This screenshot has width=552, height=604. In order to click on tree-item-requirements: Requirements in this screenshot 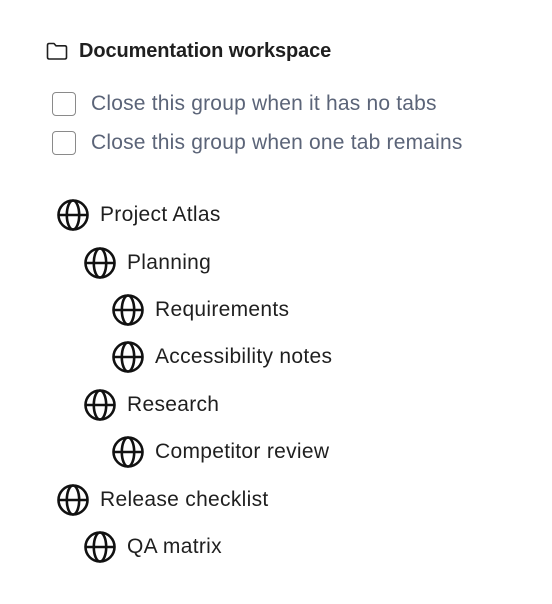, I will do `click(200, 310)`.